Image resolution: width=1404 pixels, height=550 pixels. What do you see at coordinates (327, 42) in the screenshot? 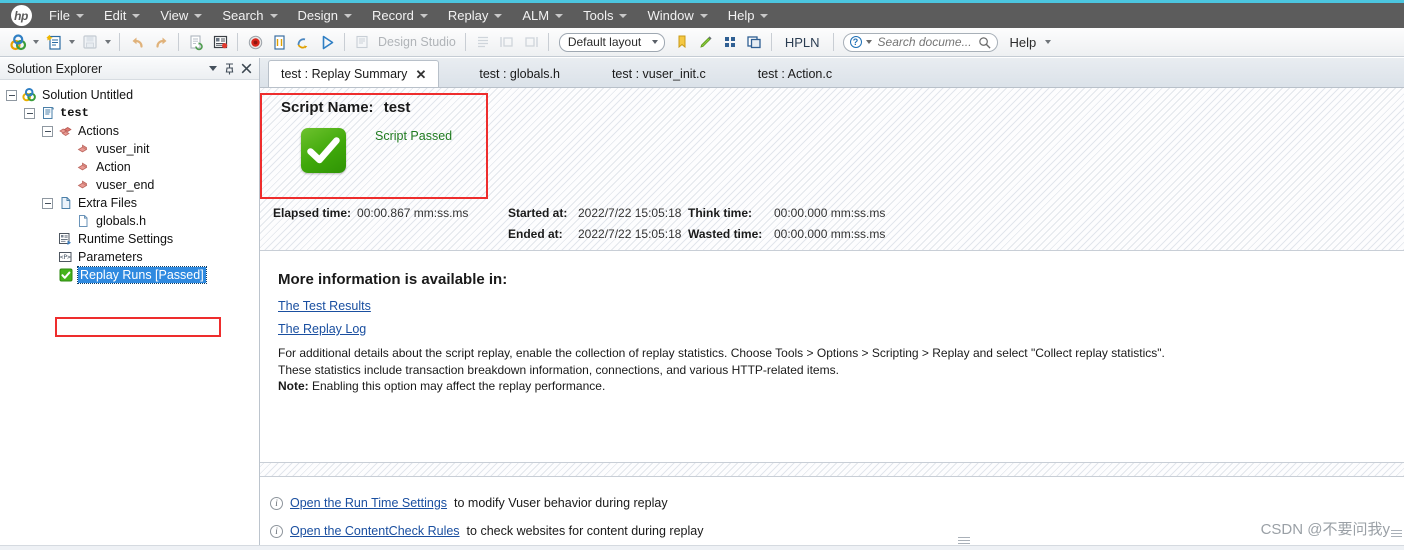
I see `run-icon` at bounding box center [327, 42].